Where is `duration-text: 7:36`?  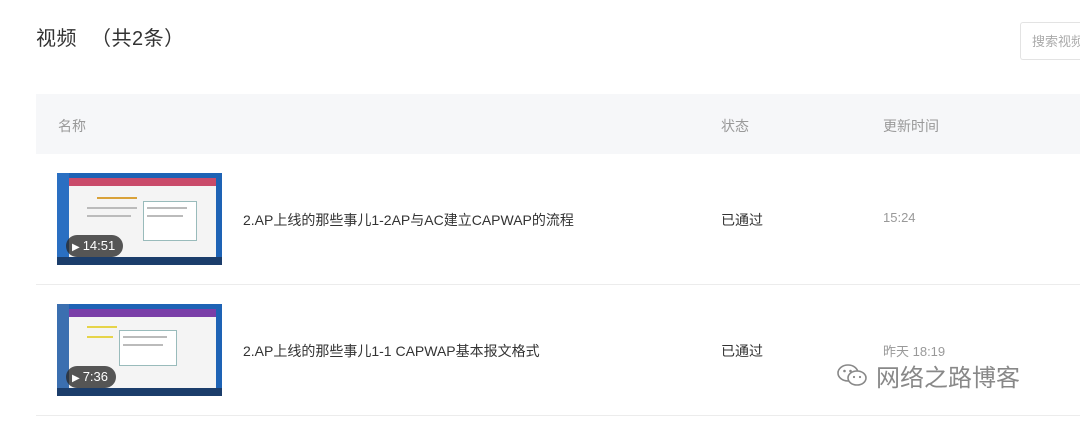
duration-text: 7:36 is located at coordinates (95, 376).